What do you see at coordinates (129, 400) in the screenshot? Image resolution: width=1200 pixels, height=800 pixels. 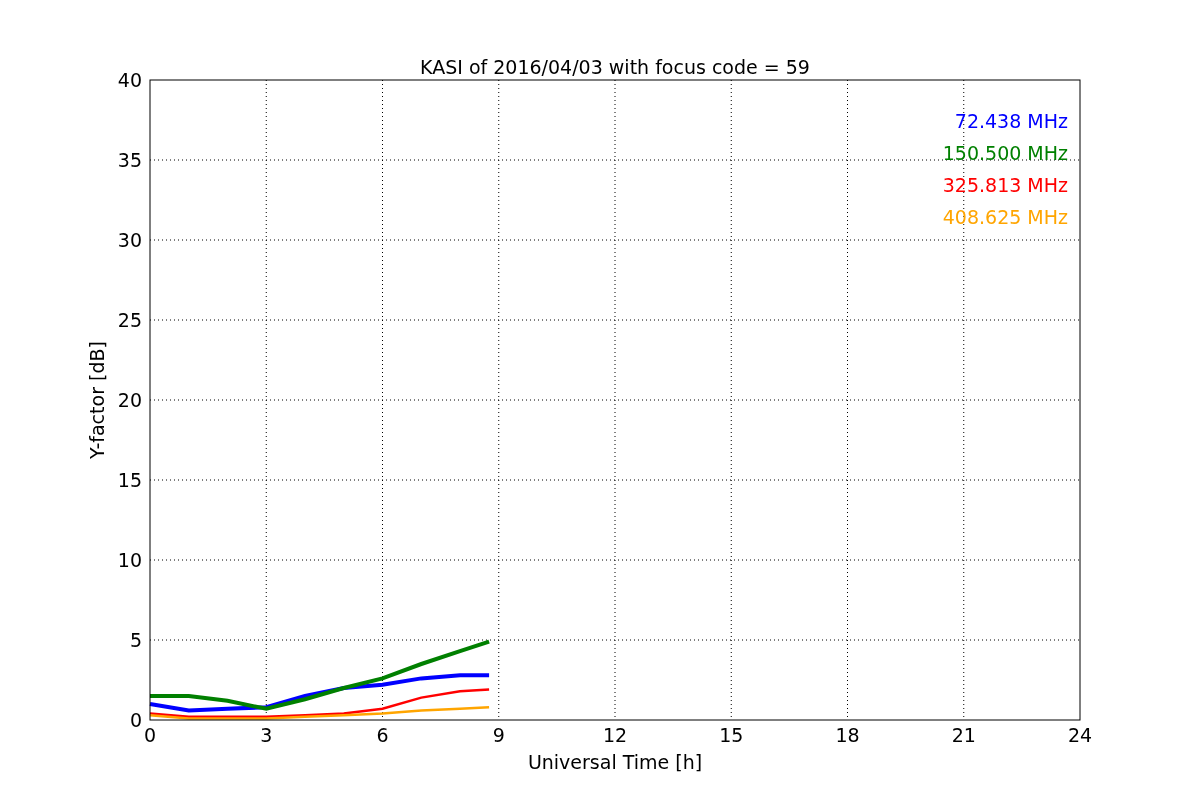 I see `tick-label: 20` at bounding box center [129, 400].